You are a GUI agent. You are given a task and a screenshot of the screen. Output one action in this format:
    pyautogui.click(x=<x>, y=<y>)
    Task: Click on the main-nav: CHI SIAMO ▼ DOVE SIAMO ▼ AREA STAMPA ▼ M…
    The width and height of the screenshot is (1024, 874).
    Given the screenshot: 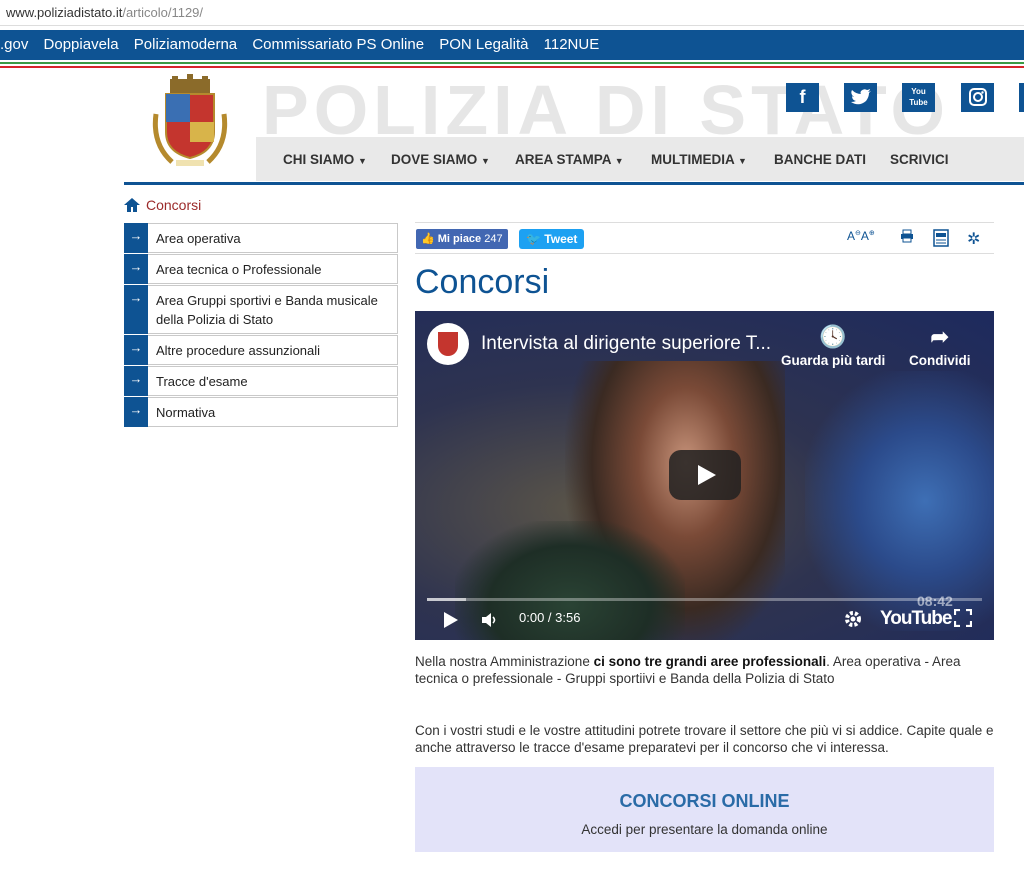 What is the action you would take?
    pyautogui.click(x=640, y=159)
    